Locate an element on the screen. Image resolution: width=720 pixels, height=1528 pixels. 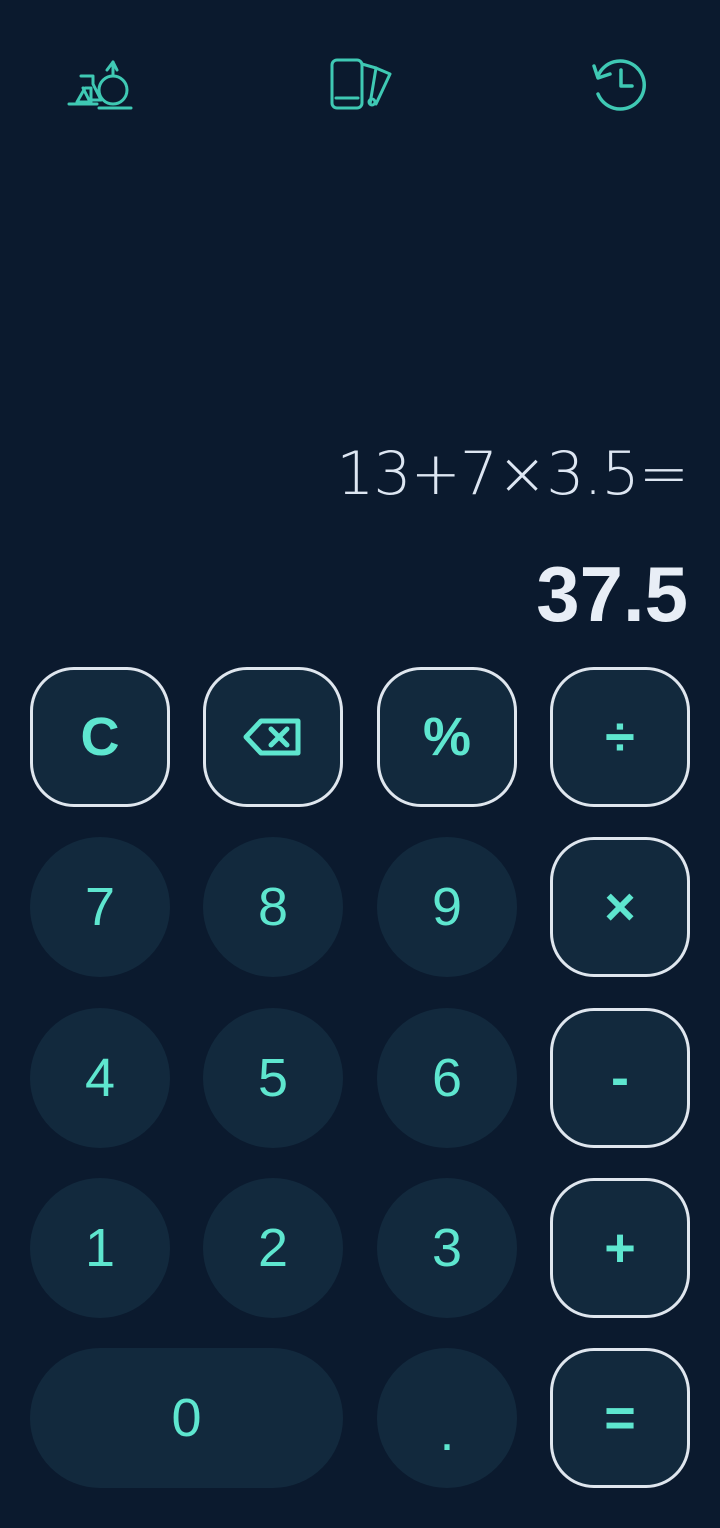
digit-3-button: 3 is located at coordinates (447, 1248).